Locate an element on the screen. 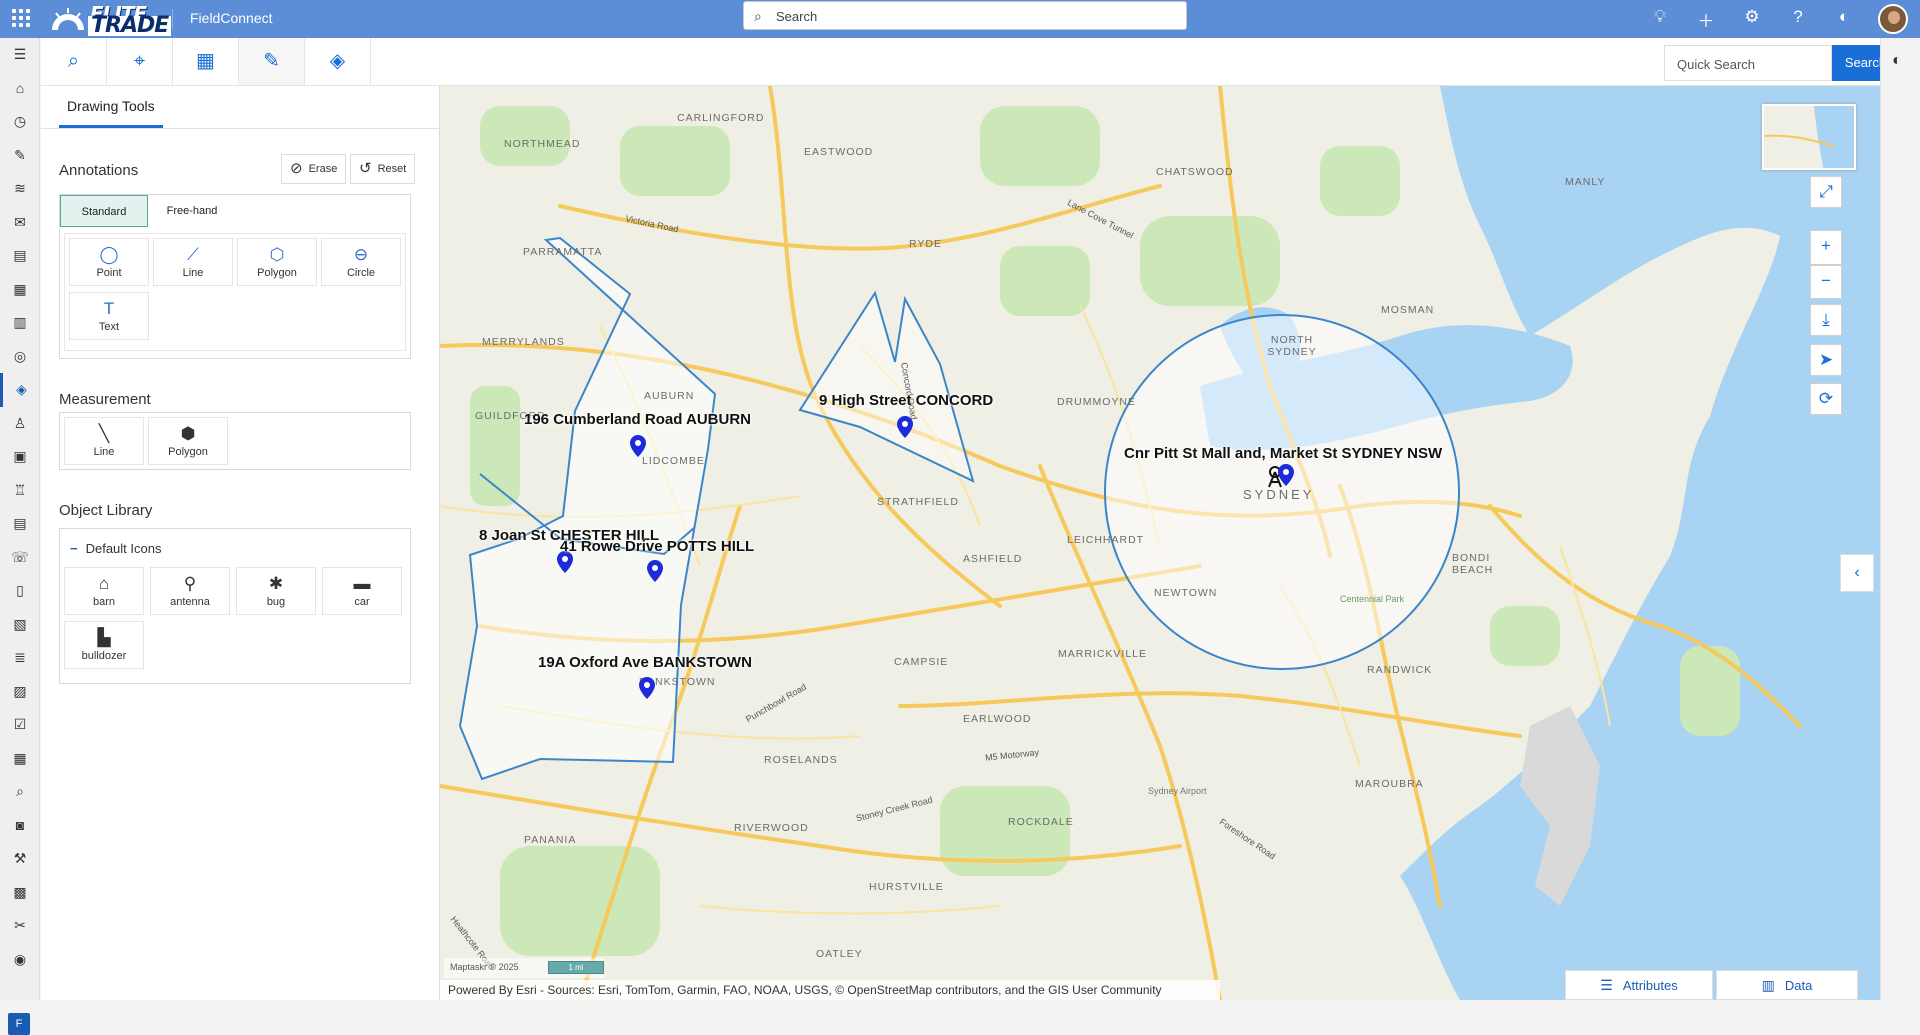 The image size is (1920, 1035). layers-icon: ◈ is located at coordinates (20, 390).